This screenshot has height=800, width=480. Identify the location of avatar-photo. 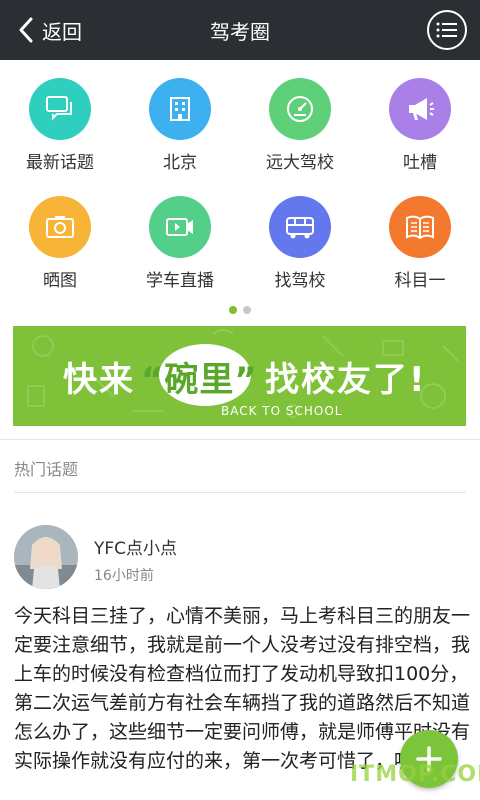
(46, 557).